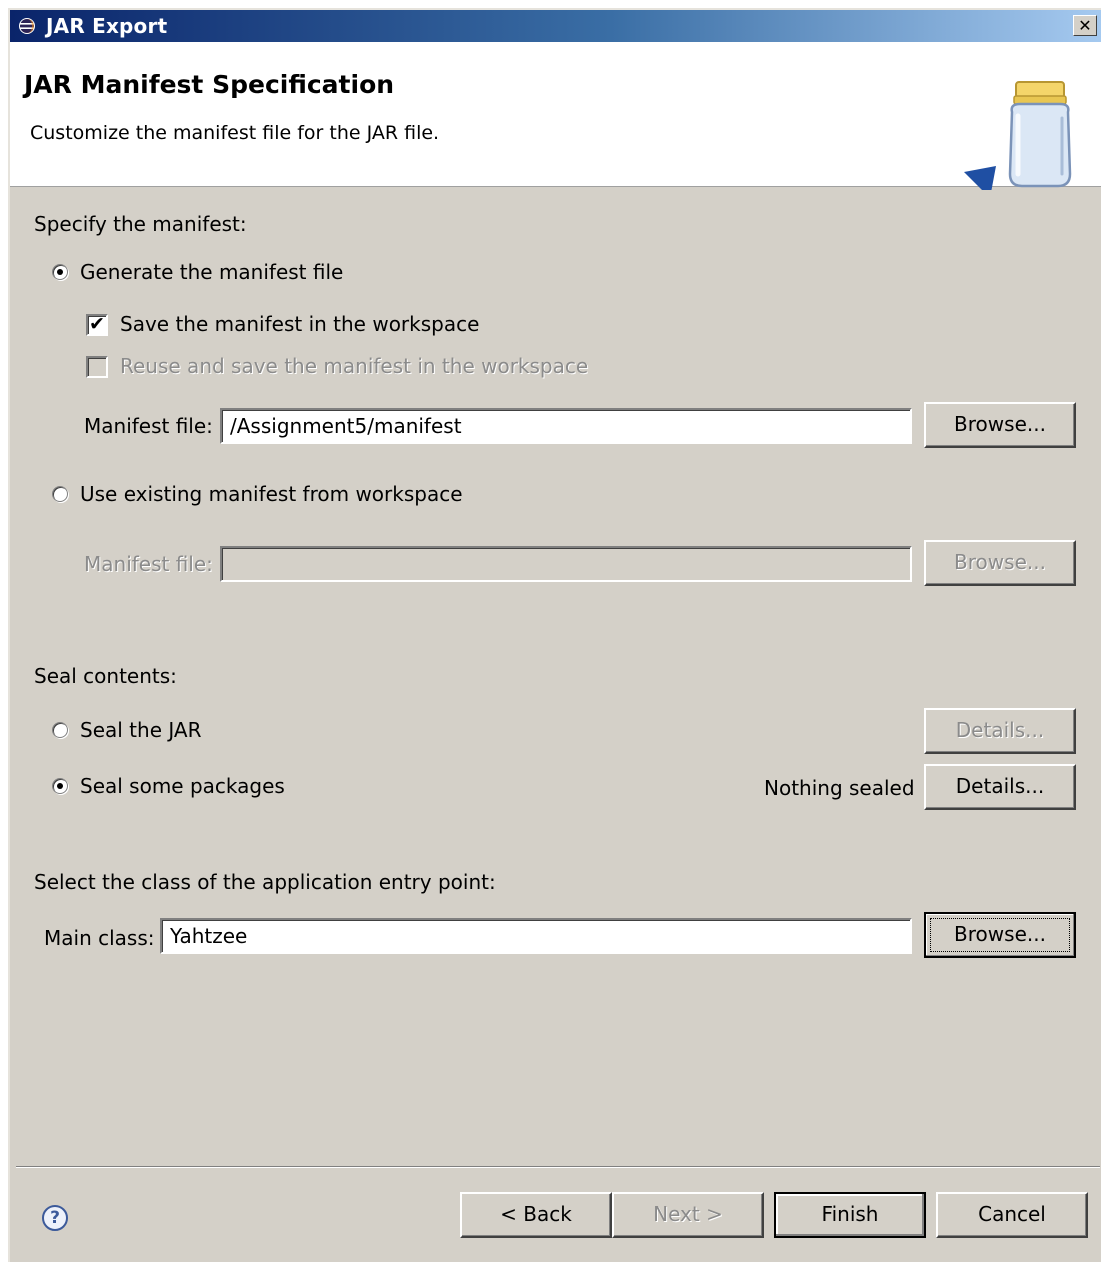  What do you see at coordinates (148, 426) in the screenshot?
I see `manifest-file-label: Manifest file:` at bounding box center [148, 426].